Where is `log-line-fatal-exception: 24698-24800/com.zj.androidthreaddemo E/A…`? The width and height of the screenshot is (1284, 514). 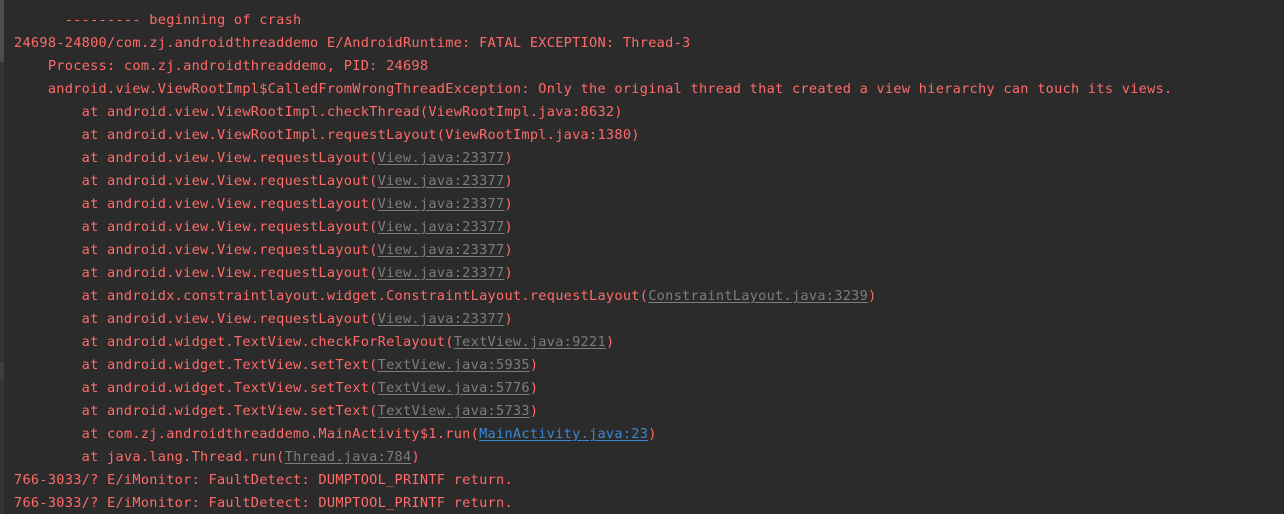
log-line-fatal-exception: 24698-24800/com.zj.androidthreaddemo E/A… is located at coordinates (642, 43).